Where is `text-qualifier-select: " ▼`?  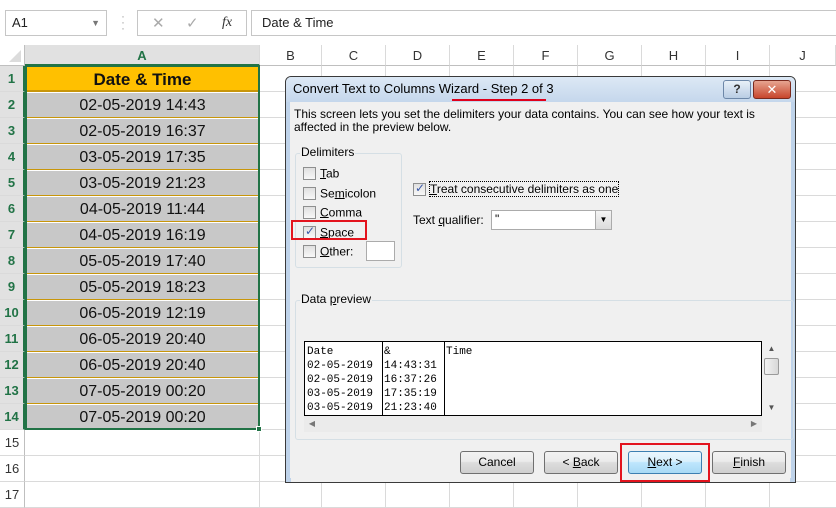 text-qualifier-select: " ▼ is located at coordinates (551, 220).